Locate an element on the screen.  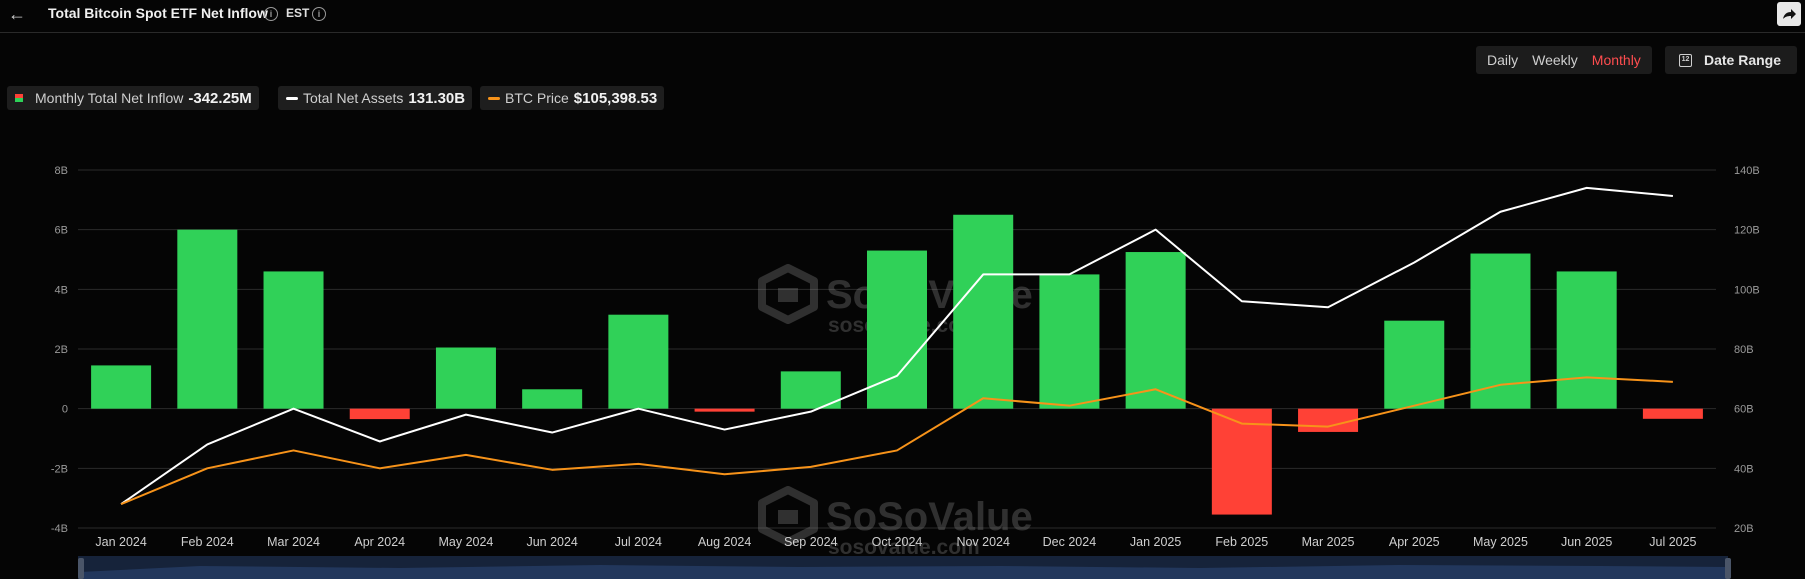
right-axis-tick-label: 20B is located at coordinates (1744, 529).